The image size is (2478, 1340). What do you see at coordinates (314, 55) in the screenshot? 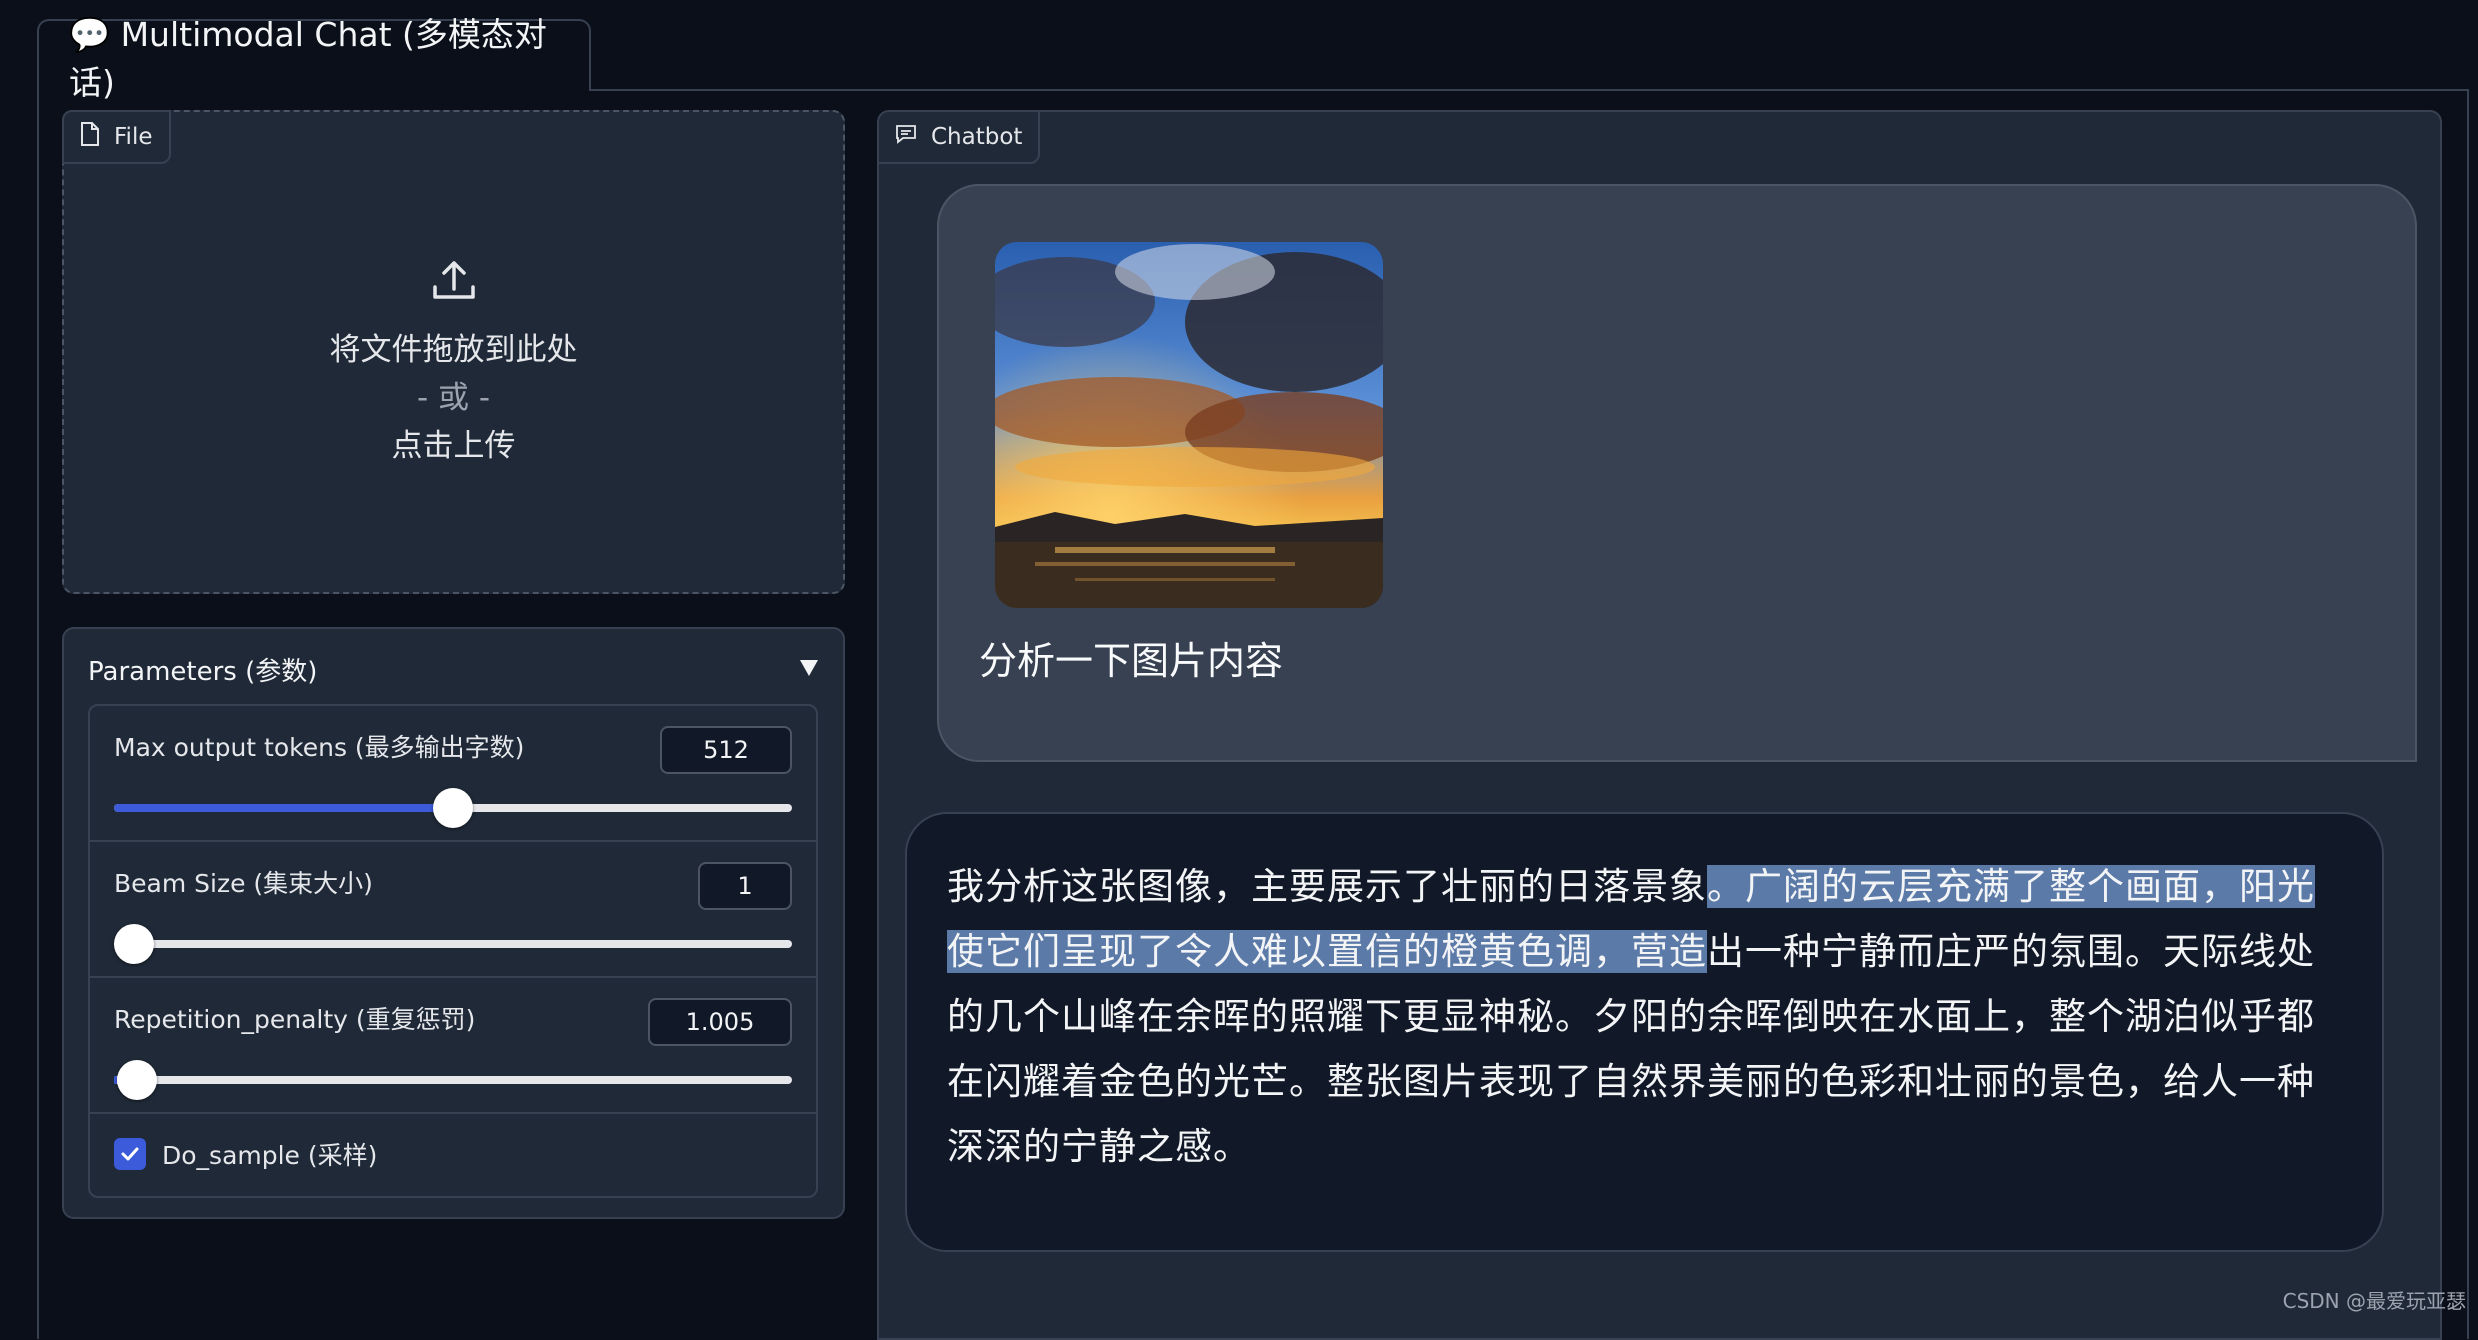
I see `tab-multimodal-chat: 💬 Multimodal Chat (多模态对话)` at bounding box center [314, 55].